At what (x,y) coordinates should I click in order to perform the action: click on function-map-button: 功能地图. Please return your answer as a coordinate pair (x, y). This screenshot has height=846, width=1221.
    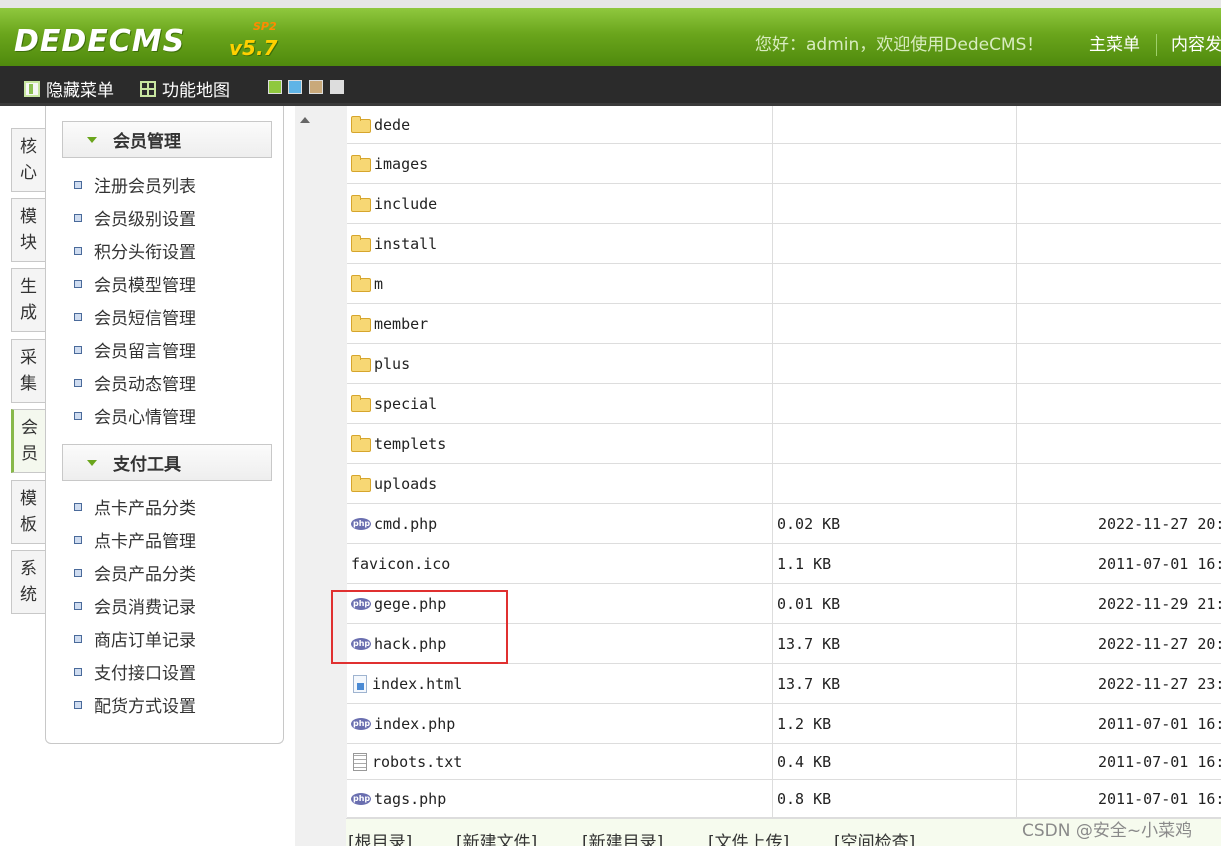
    Looking at the image, I should click on (185, 88).